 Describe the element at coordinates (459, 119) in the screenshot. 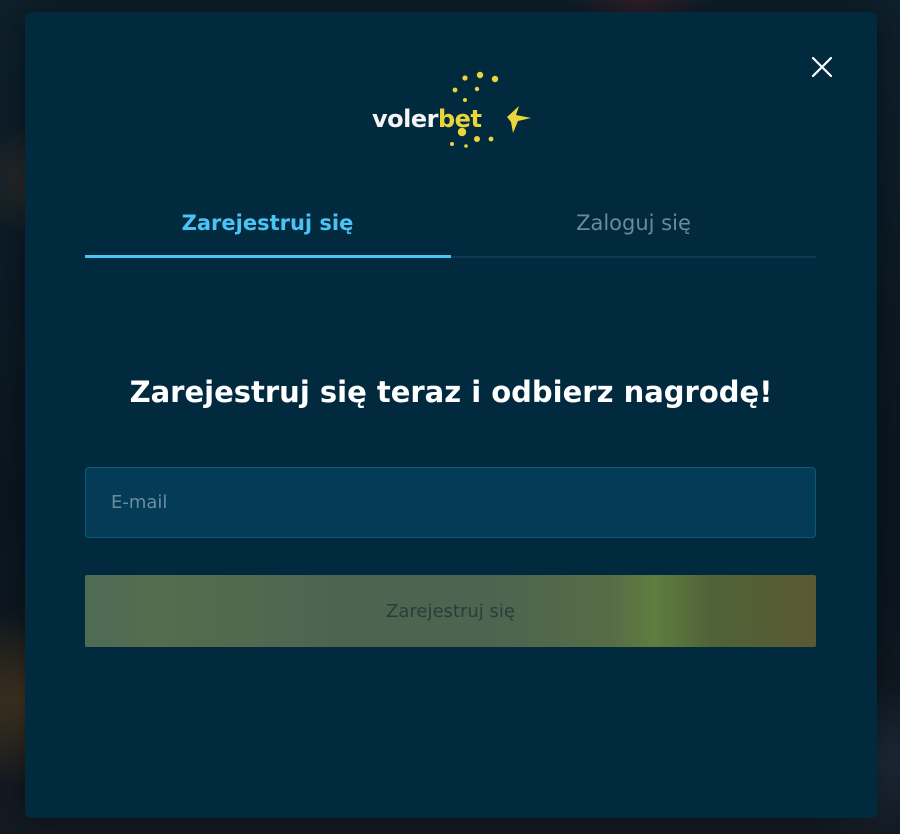

I see `logo-word-bet: bet` at that location.